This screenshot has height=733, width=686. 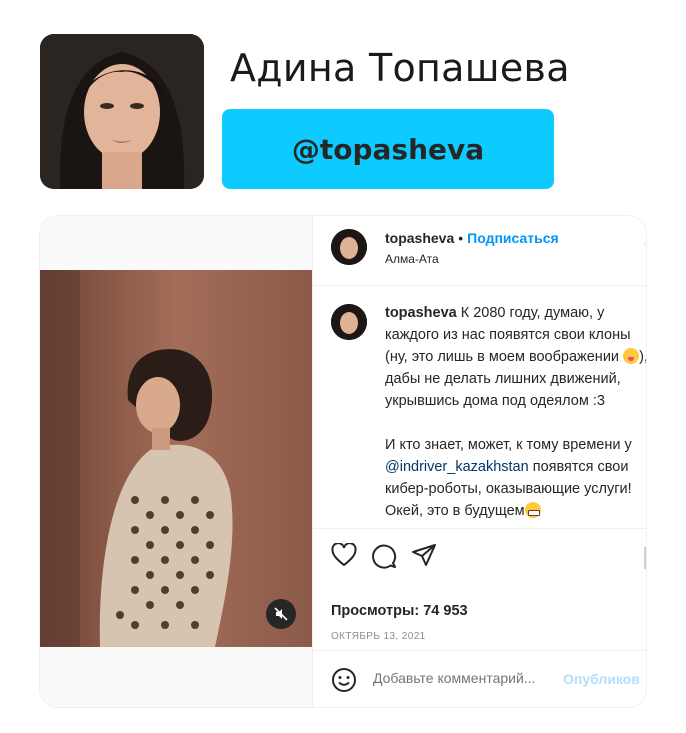 I want to click on share-icon, so click(x=424, y=555).